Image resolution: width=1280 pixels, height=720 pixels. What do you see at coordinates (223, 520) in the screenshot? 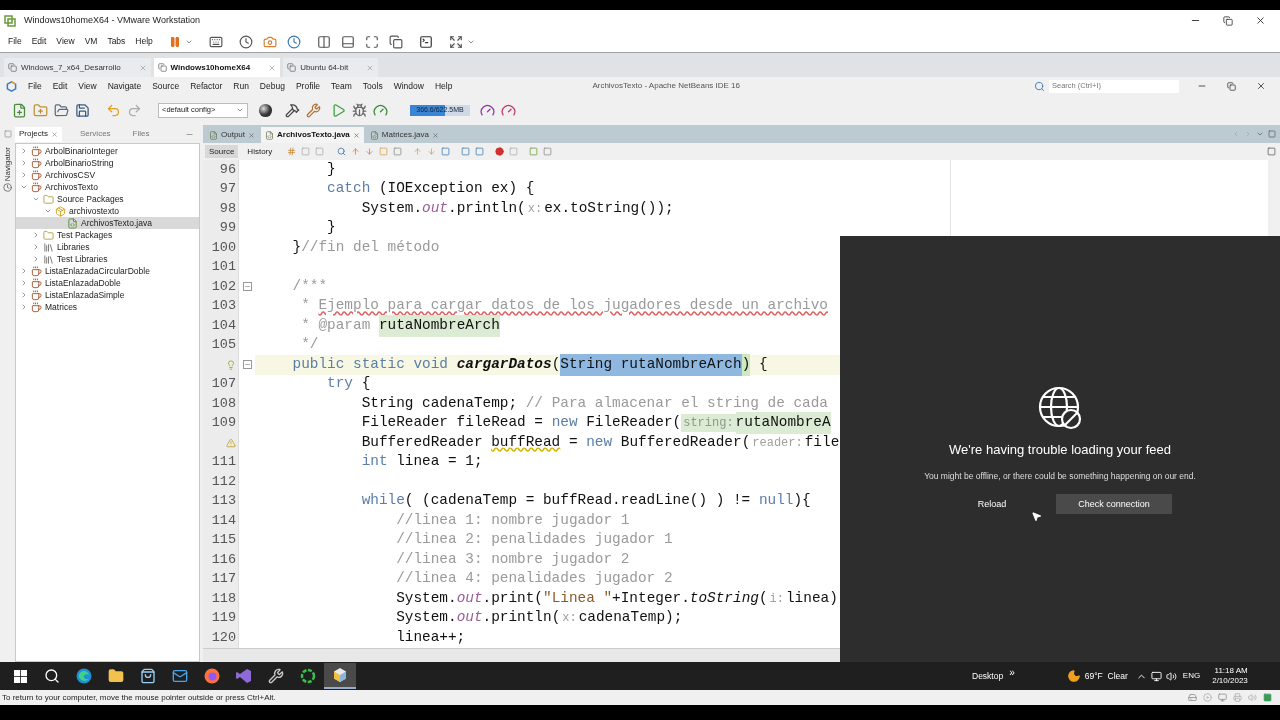
I see `line-number: 114` at bounding box center [223, 520].